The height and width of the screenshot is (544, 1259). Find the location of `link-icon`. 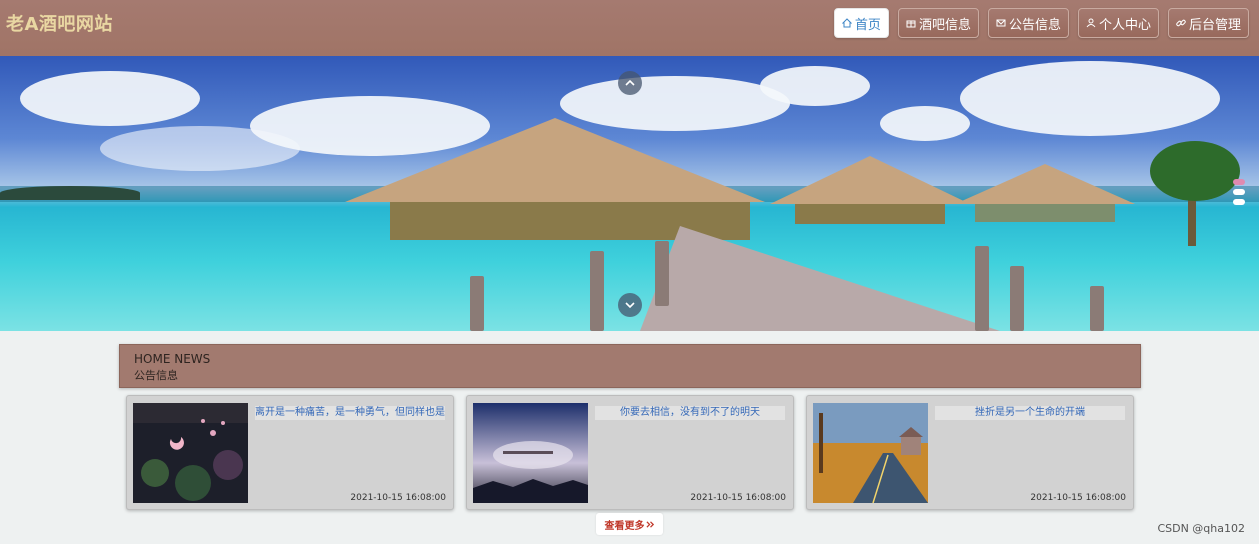

link-icon is located at coordinates (1181, 23).